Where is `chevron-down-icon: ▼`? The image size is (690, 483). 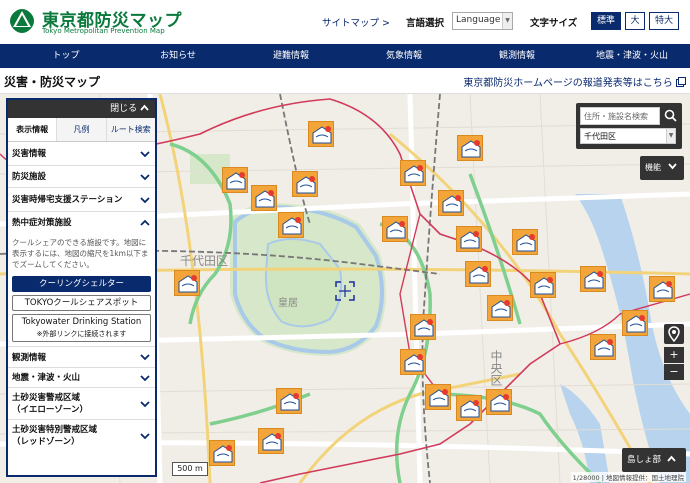
chevron-down-icon: ▼ is located at coordinates (670, 136).